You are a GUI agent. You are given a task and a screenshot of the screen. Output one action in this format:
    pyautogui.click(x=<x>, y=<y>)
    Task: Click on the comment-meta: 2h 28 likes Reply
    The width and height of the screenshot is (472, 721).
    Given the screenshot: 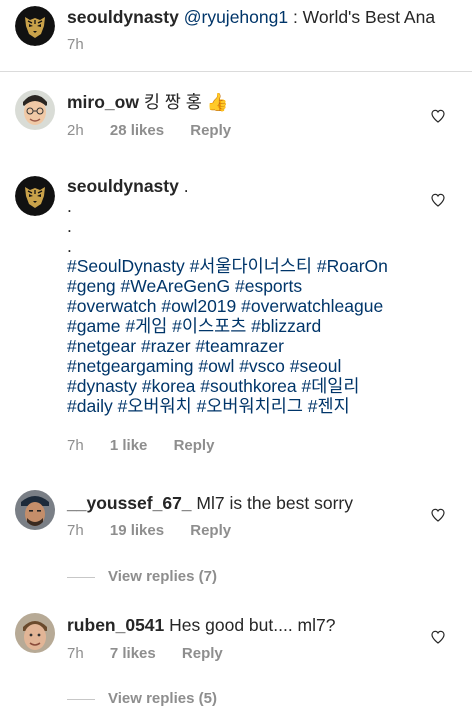 What is the action you would take?
    pyautogui.click(x=160, y=131)
    